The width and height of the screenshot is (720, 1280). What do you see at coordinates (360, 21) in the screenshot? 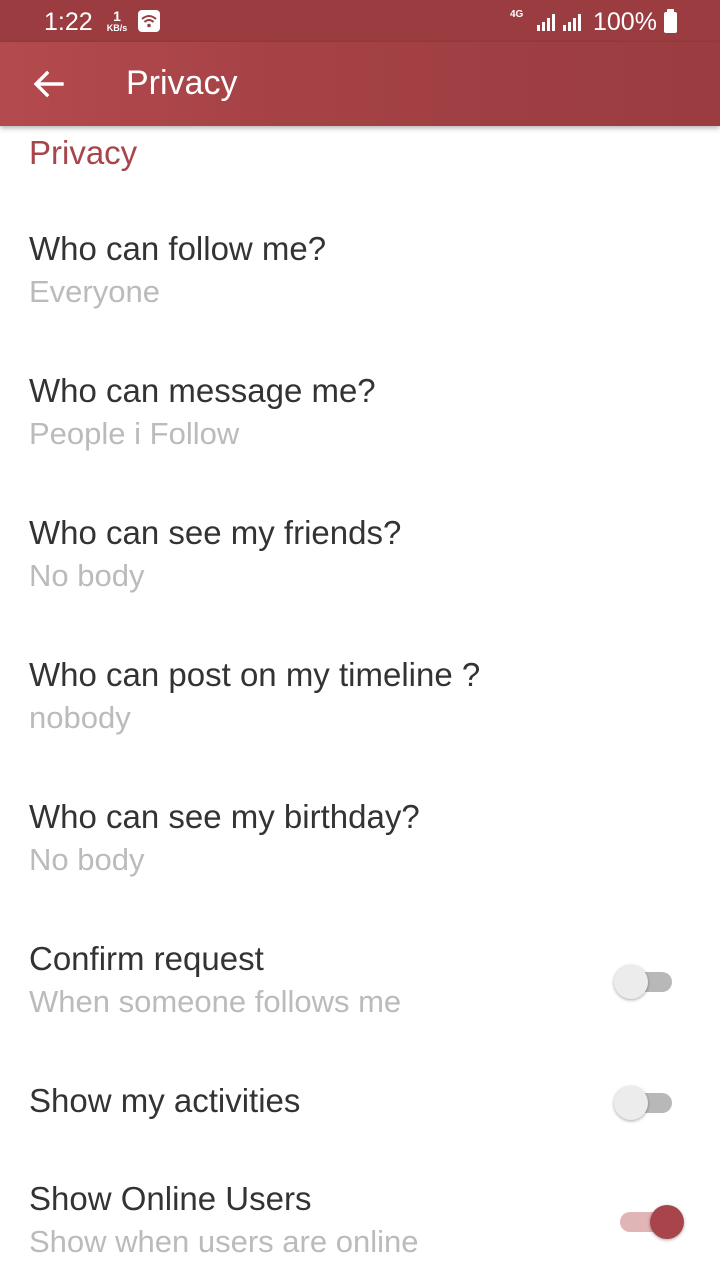
I see `status-bar: 1:22 1 KB/s 4G 100%` at bounding box center [360, 21].